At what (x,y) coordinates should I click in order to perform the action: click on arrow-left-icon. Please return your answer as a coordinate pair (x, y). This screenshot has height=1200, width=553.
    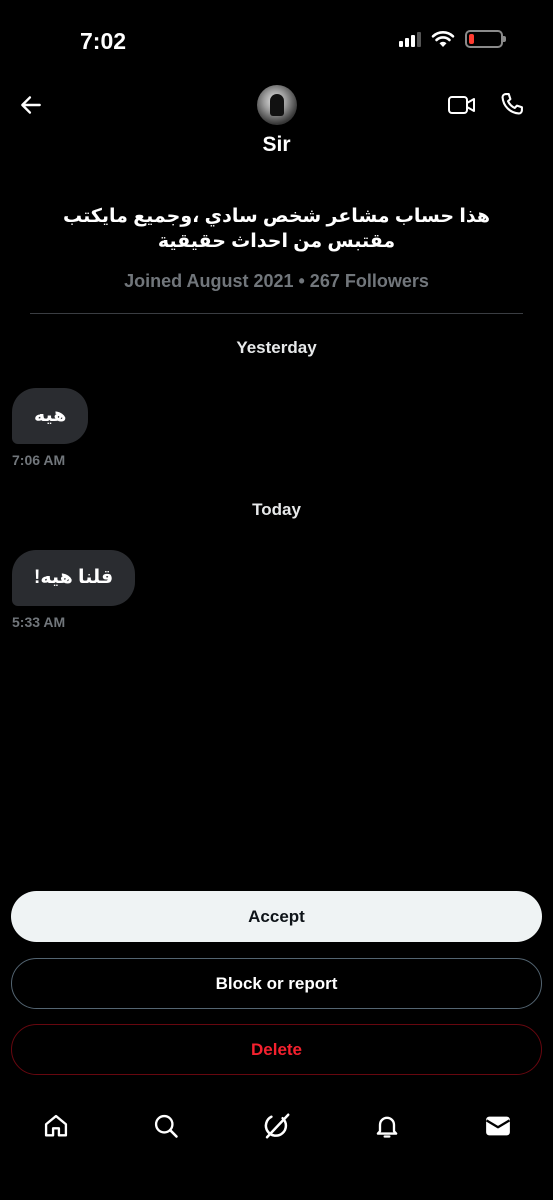
    Looking at the image, I should click on (31, 105).